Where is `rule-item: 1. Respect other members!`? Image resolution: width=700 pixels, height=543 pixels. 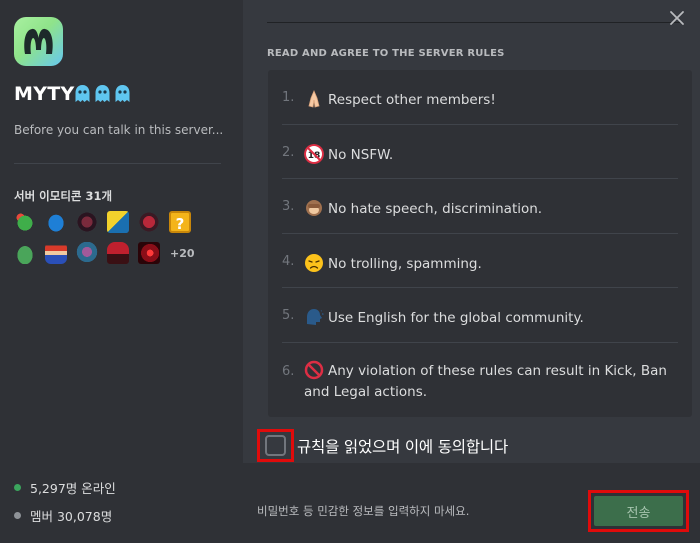
rule-item: 1. Respect other members! is located at coordinates (480, 97).